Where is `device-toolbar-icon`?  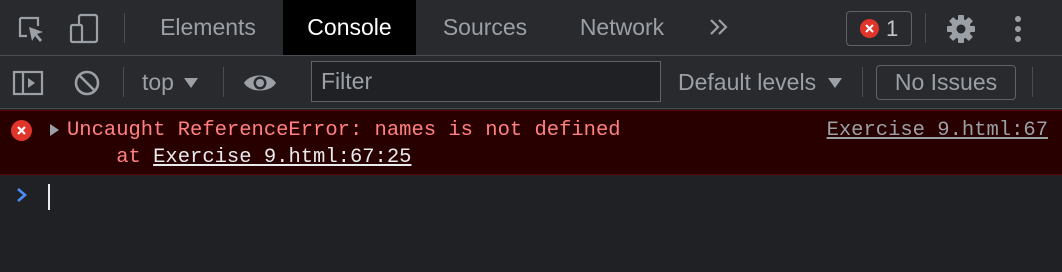 device-toolbar-icon is located at coordinates (84, 29).